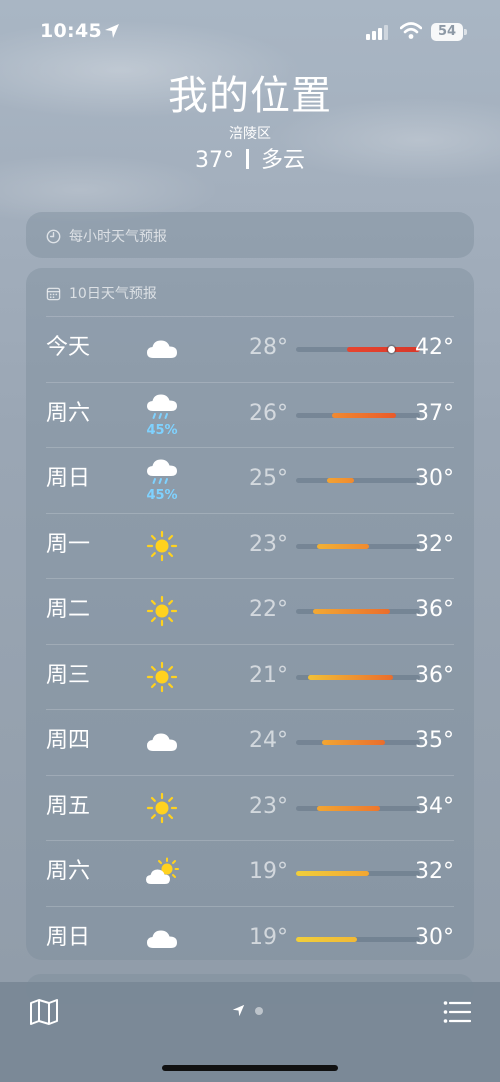  Describe the element at coordinates (268, 675) in the screenshot. I see `low-temperature: 21°` at that location.